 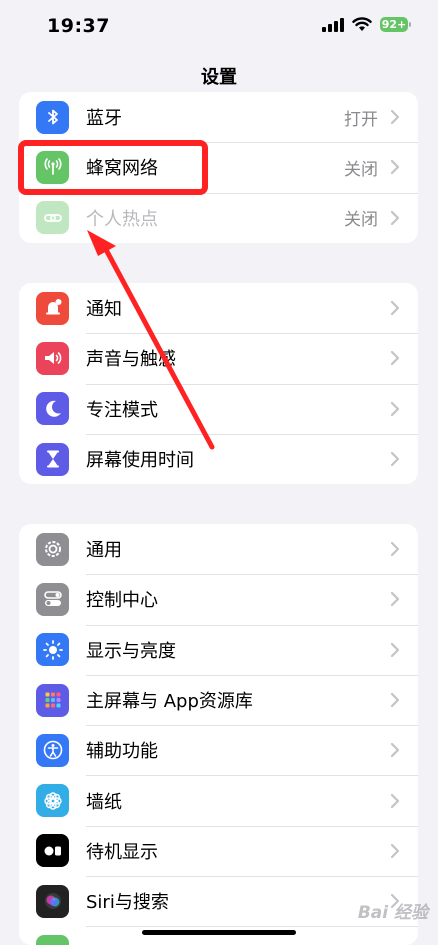 I want to click on annotation-arrow-icon, so click(x=151, y=340).